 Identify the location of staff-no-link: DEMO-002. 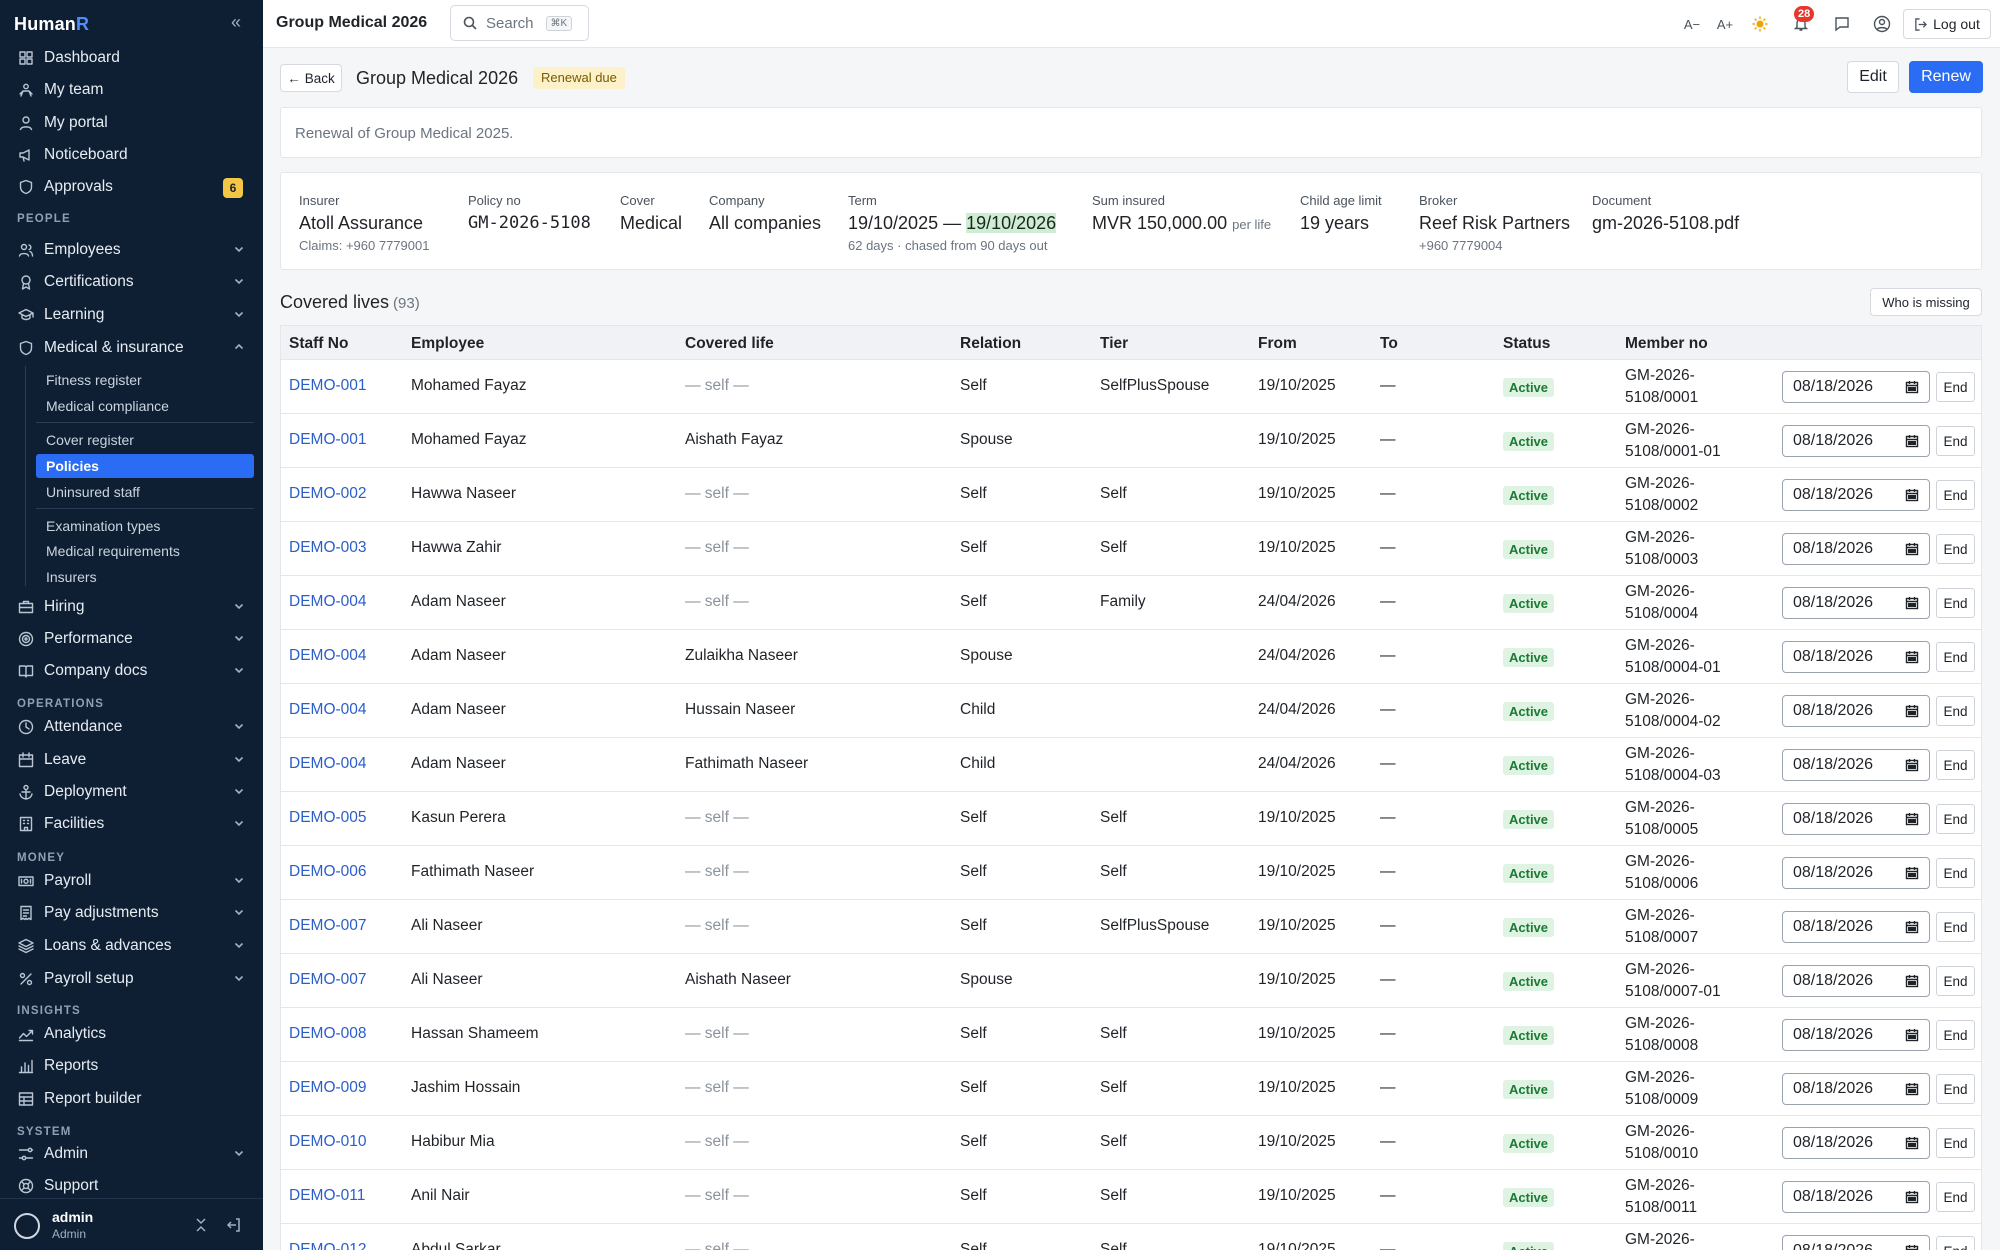
(328, 494).